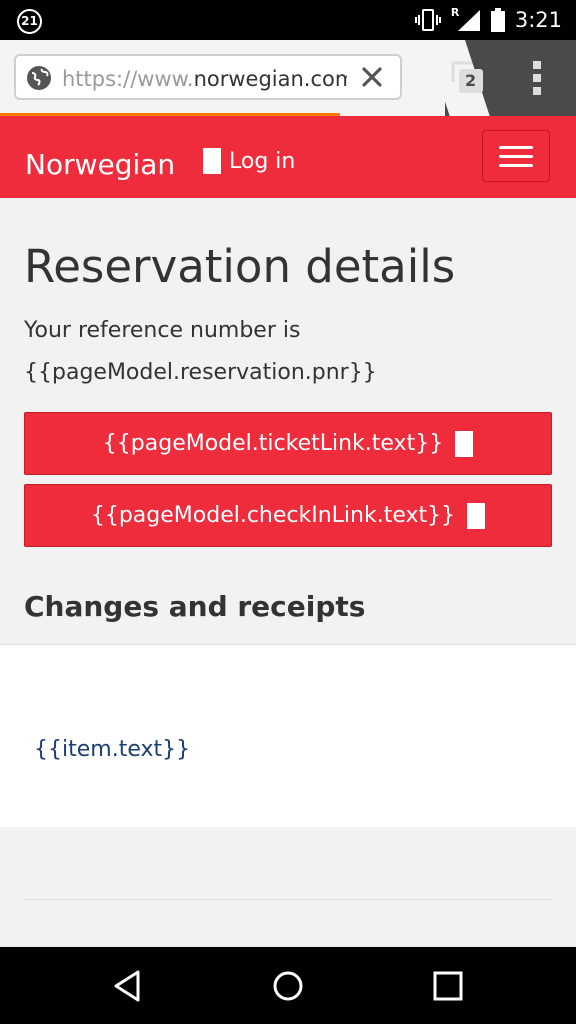  I want to click on address-bar: https://www.norwegian.com, so click(208, 77).